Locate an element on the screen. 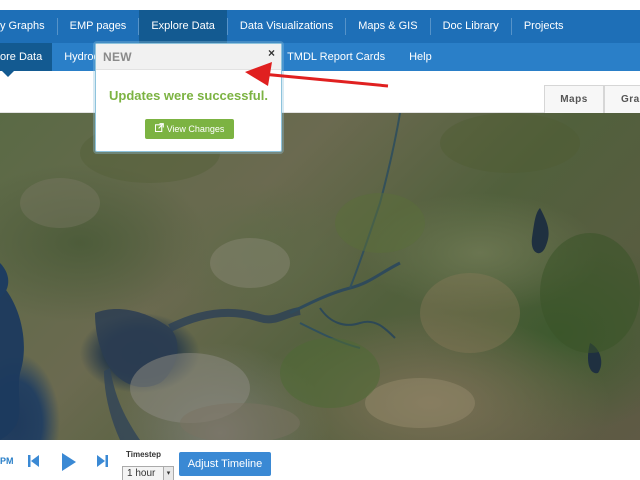 The width and height of the screenshot is (640, 480). red-arrow-icon is located at coordinates (317, 75).